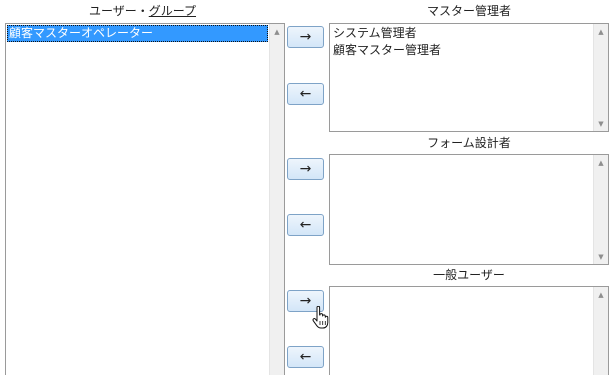 The width and height of the screenshot is (613, 375). I want to click on form-designers-scrollbar: ▲ ▼, so click(600, 209).